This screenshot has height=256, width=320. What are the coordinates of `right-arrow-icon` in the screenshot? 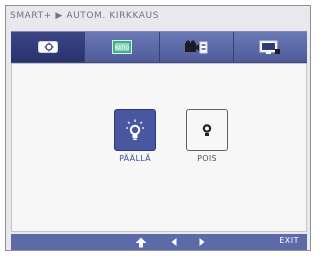 It's located at (202, 242).